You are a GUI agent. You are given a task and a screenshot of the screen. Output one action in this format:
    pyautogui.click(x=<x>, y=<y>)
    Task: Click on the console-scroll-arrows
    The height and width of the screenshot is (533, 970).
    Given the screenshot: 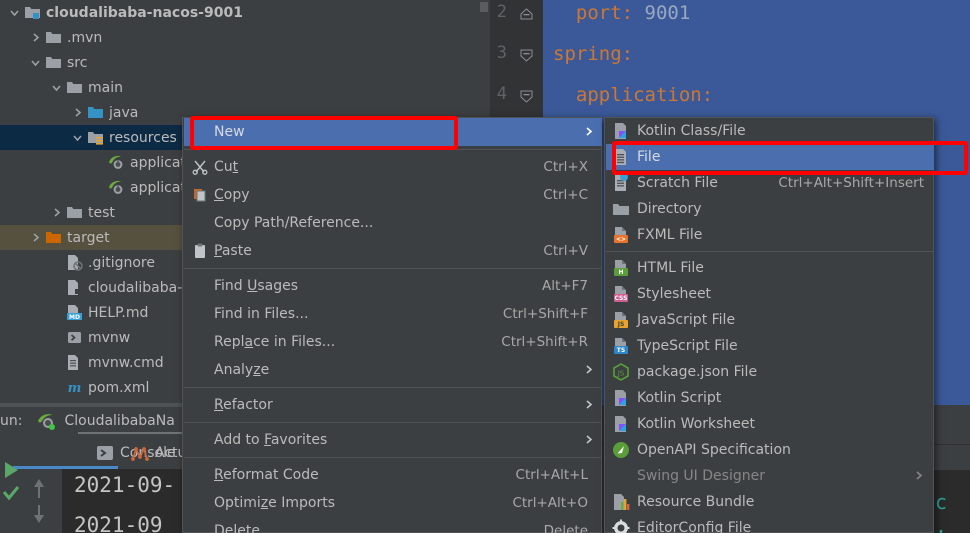 What is the action you would take?
    pyautogui.click(x=42, y=501)
    